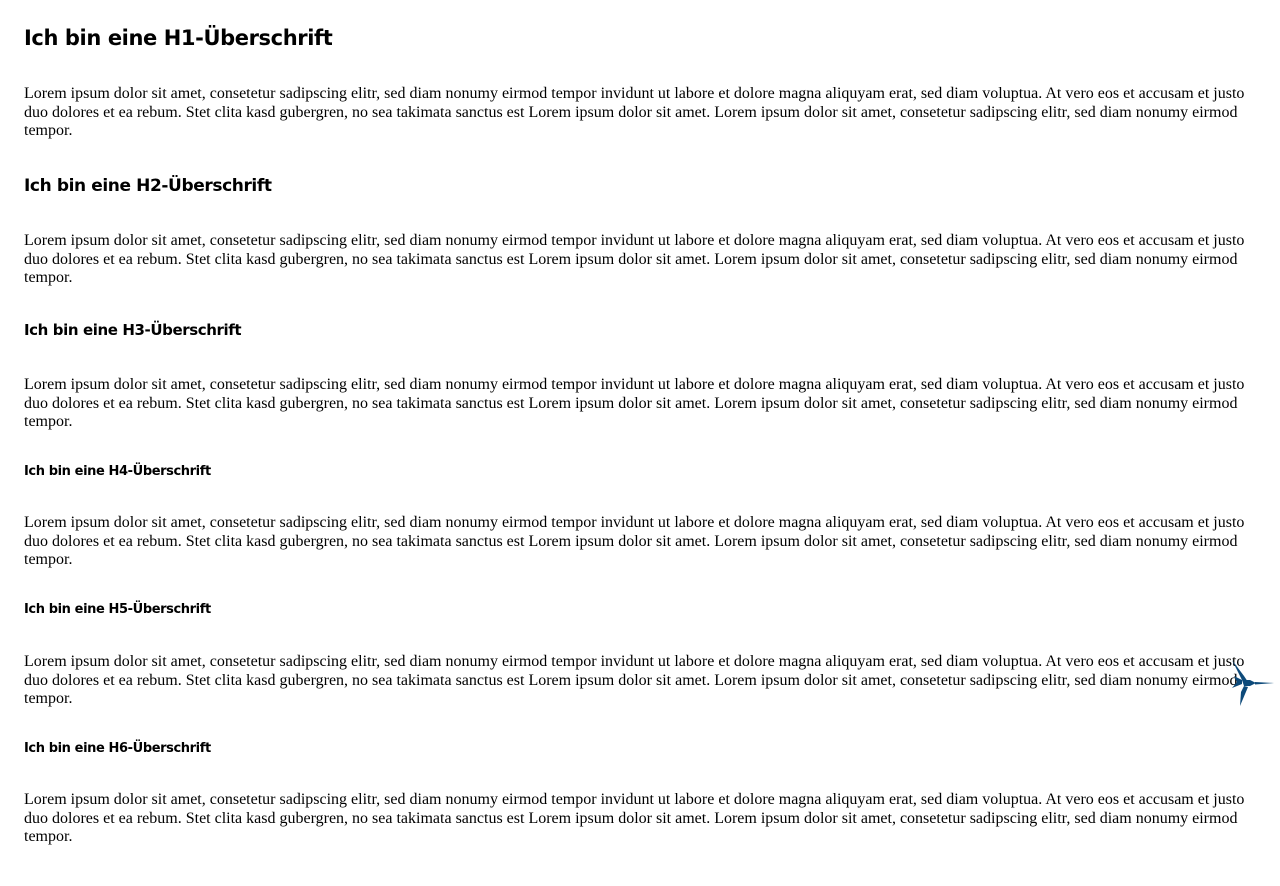 The image size is (1280, 886). Describe the element at coordinates (117, 748) in the screenshot. I see `heading-h6: Ich bin eine H6-Überschrift` at that location.